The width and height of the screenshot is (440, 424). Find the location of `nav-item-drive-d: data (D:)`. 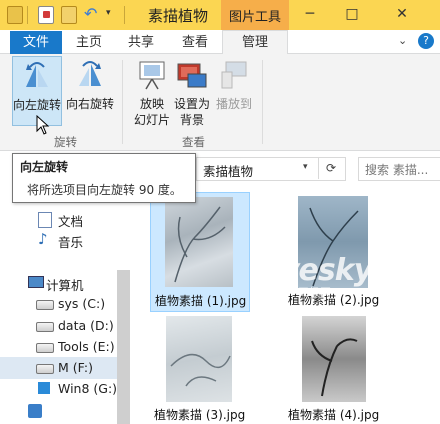

nav-item-drive-d: data (D:) is located at coordinates (58, 326).